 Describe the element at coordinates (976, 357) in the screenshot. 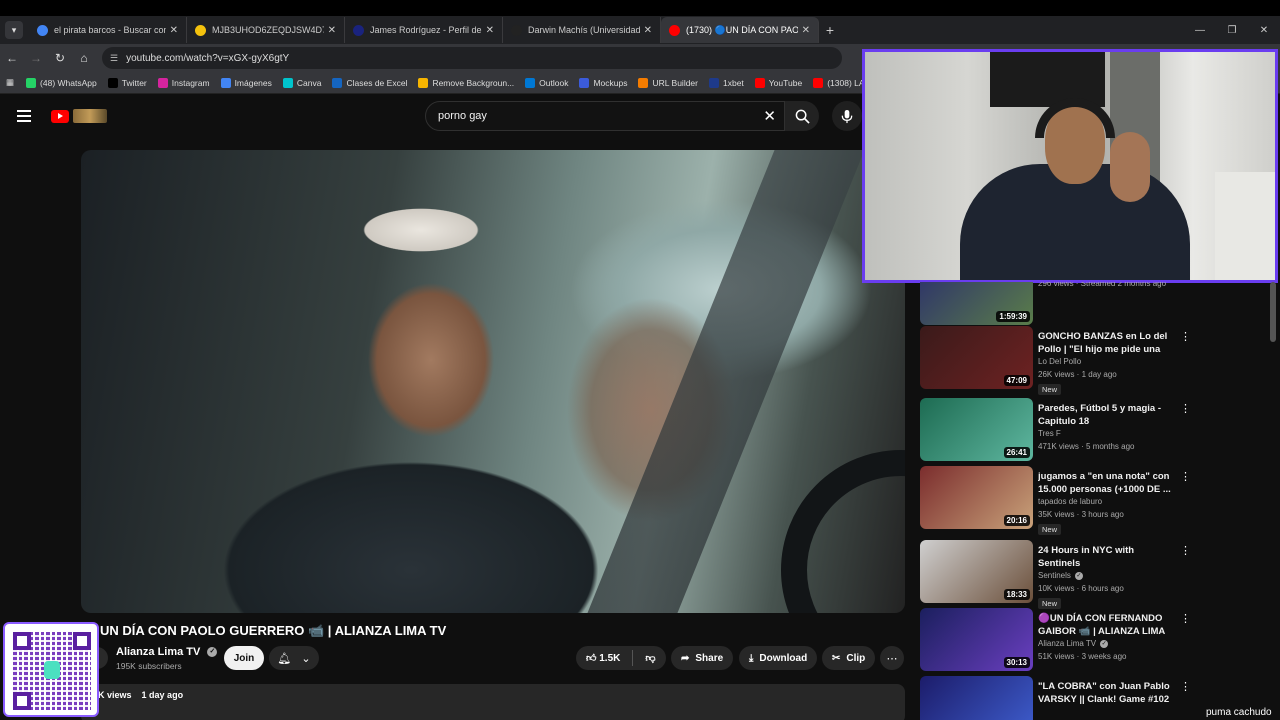

I see `video-thumbnail: 47:09` at that location.